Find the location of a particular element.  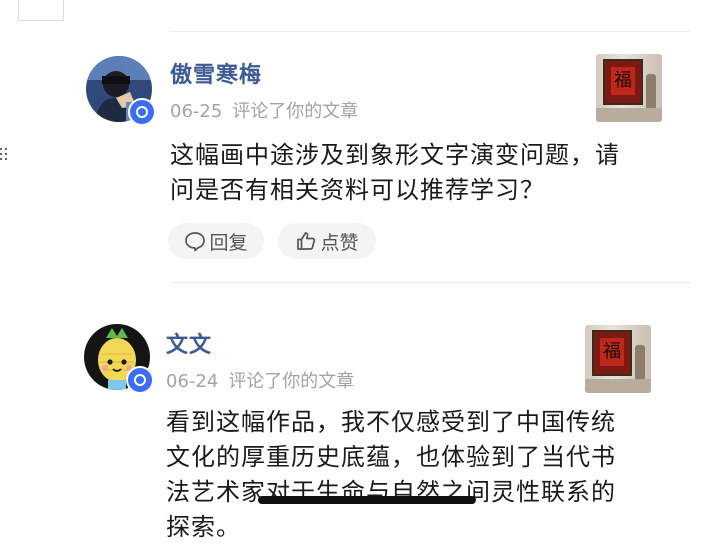

thumbs-up-icon is located at coordinates (306, 241).